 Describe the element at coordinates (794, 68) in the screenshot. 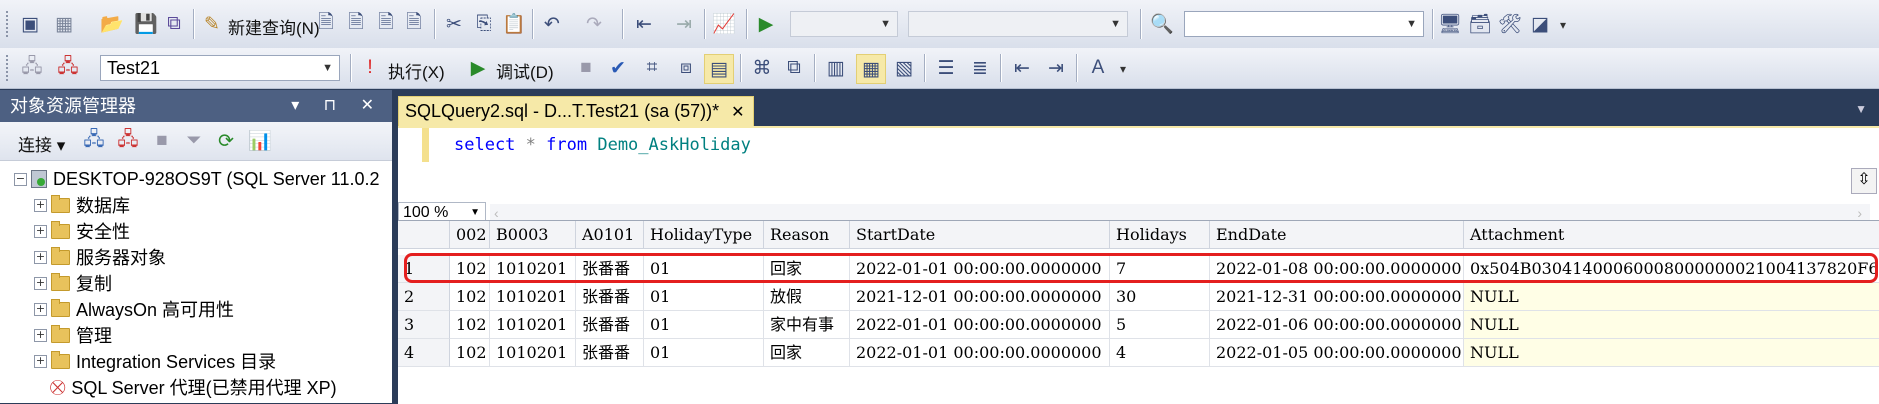

I see `include-plan-icon: ⧉` at that location.